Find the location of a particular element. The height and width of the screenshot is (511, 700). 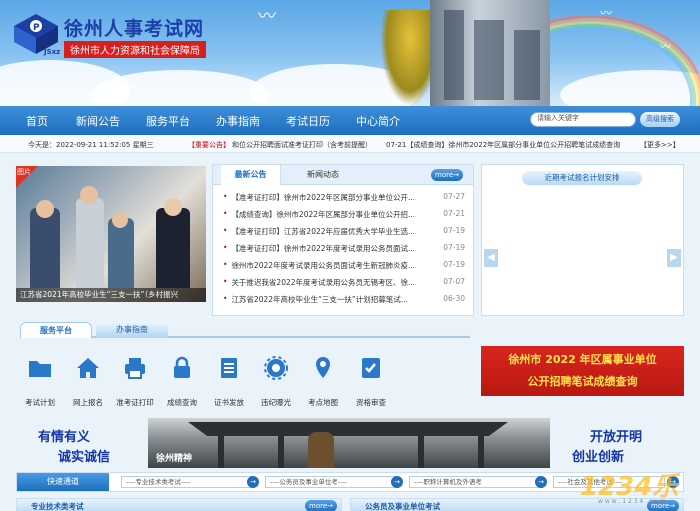

home-icon is located at coordinates (88, 368).